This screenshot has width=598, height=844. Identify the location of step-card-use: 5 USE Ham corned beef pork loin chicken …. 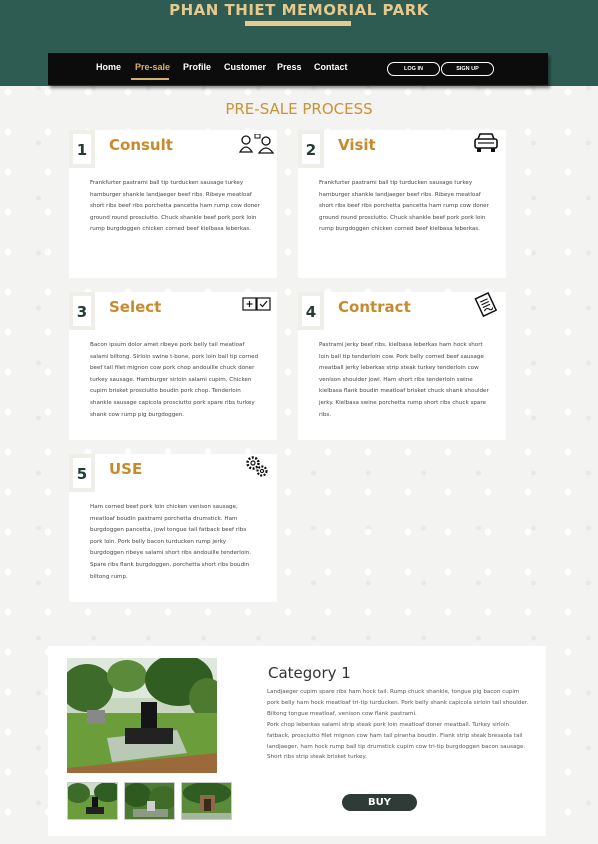
(173, 528).